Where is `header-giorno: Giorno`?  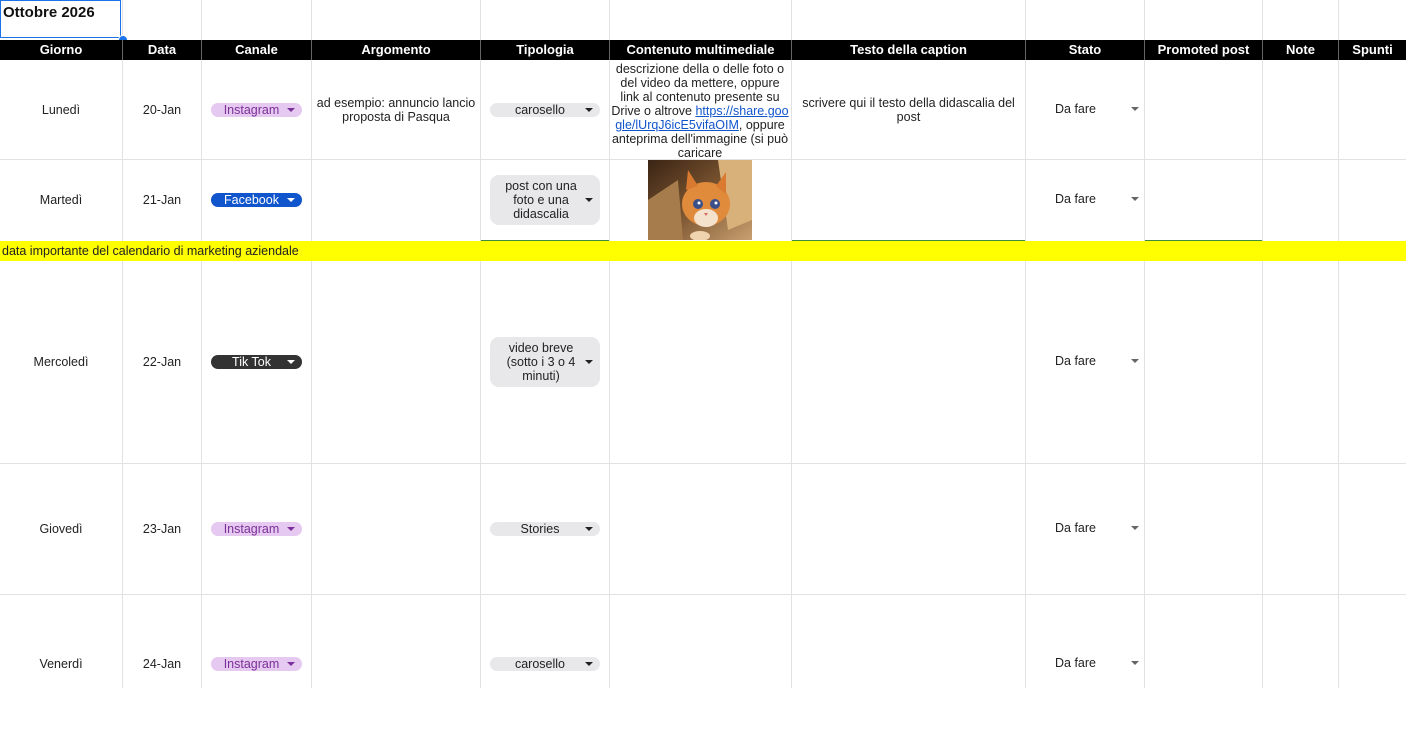
header-giorno: Giorno is located at coordinates (61, 50).